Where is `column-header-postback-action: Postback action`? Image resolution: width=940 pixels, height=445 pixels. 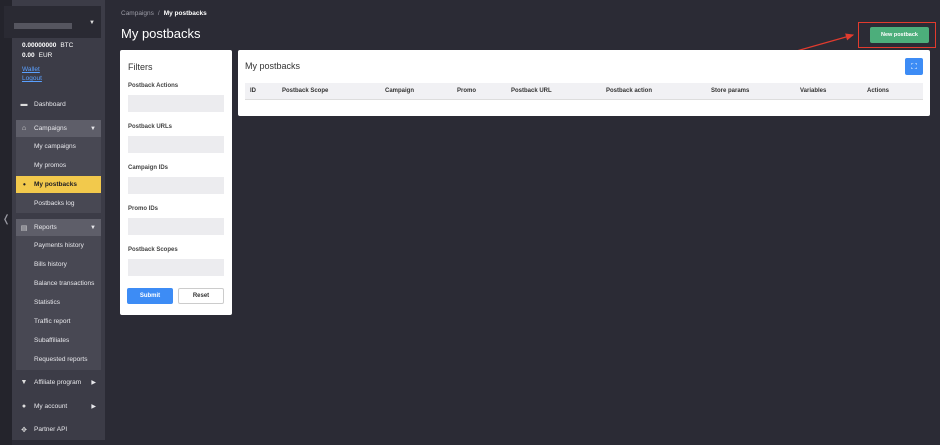 column-header-postback-action: Postback action is located at coordinates (629, 91).